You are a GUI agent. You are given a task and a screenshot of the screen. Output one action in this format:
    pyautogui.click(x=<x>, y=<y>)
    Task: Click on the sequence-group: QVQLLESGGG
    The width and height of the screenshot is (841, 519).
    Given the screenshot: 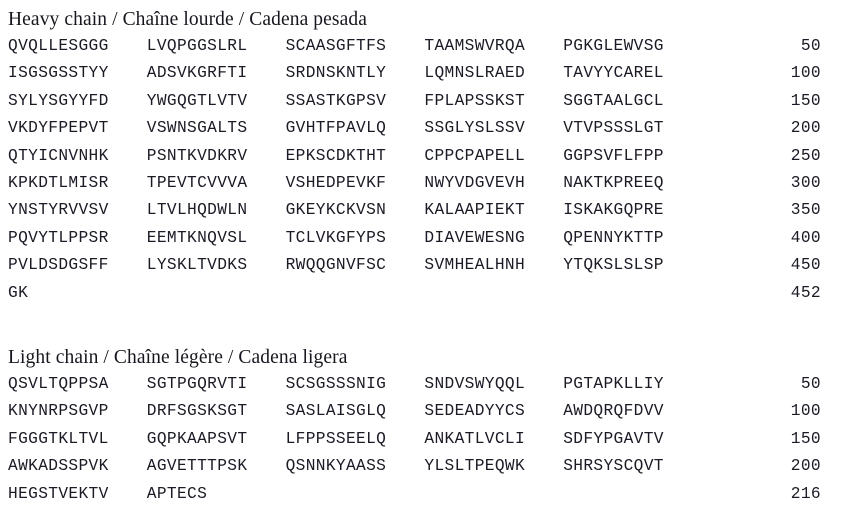 What is the action you would take?
    pyautogui.click(x=58, y=46)
    